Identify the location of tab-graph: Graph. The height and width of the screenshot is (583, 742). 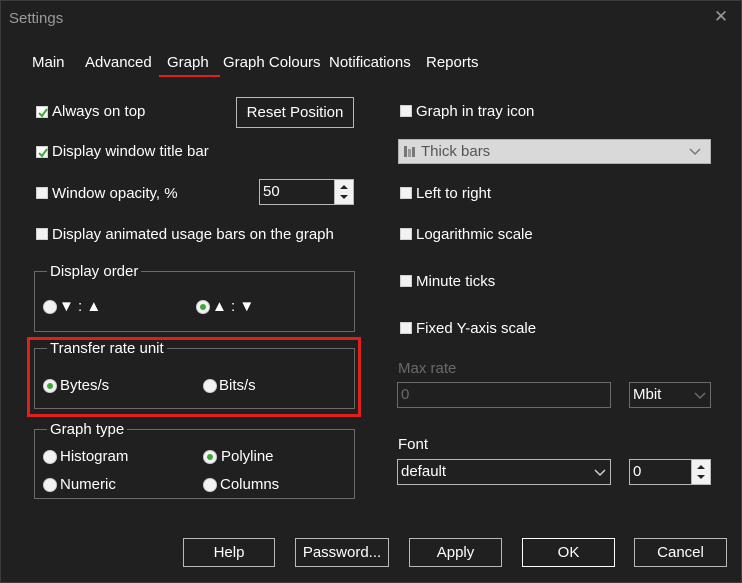
(188, 62).